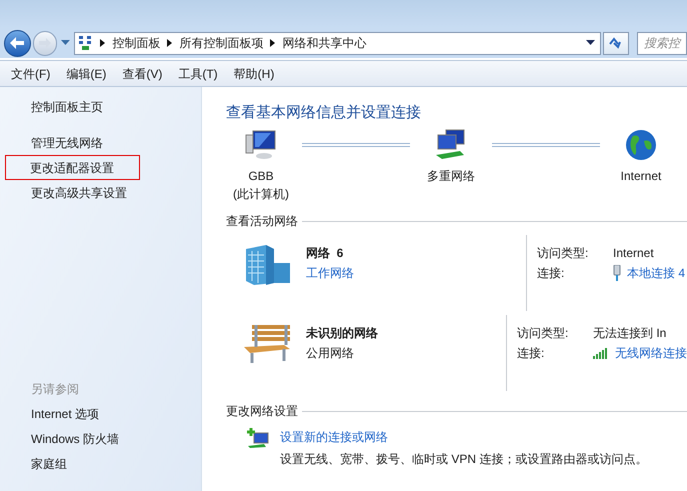  What do you see at coordinates (651, 353) in the screenshot?
I see `connection-link: 无线网络连接` at bounding box center [651, 353].